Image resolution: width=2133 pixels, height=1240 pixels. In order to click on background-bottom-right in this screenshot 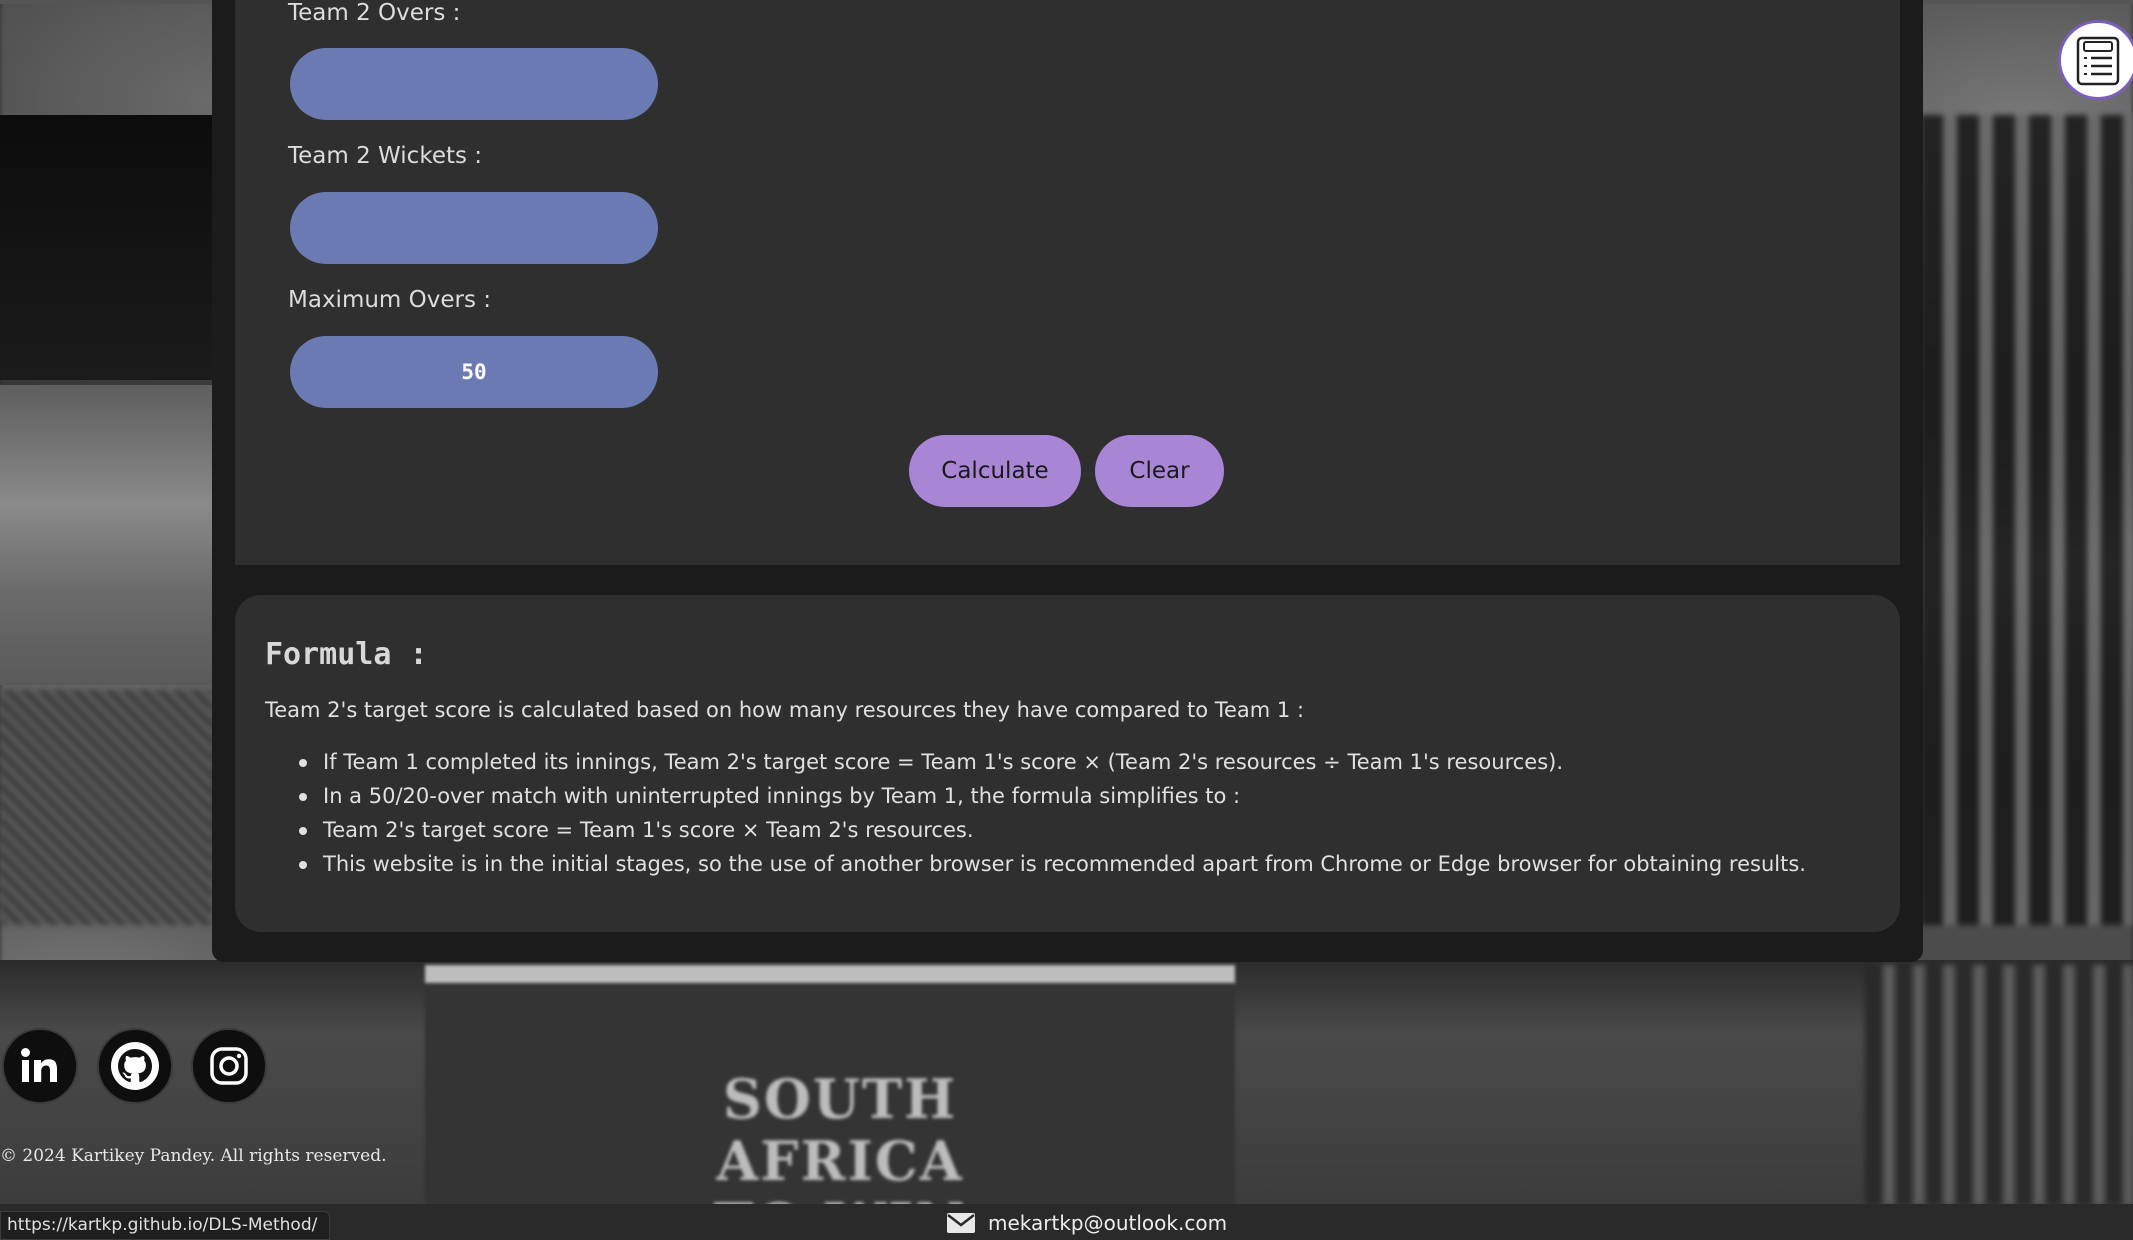, I will do `click(1999, 1085)`.